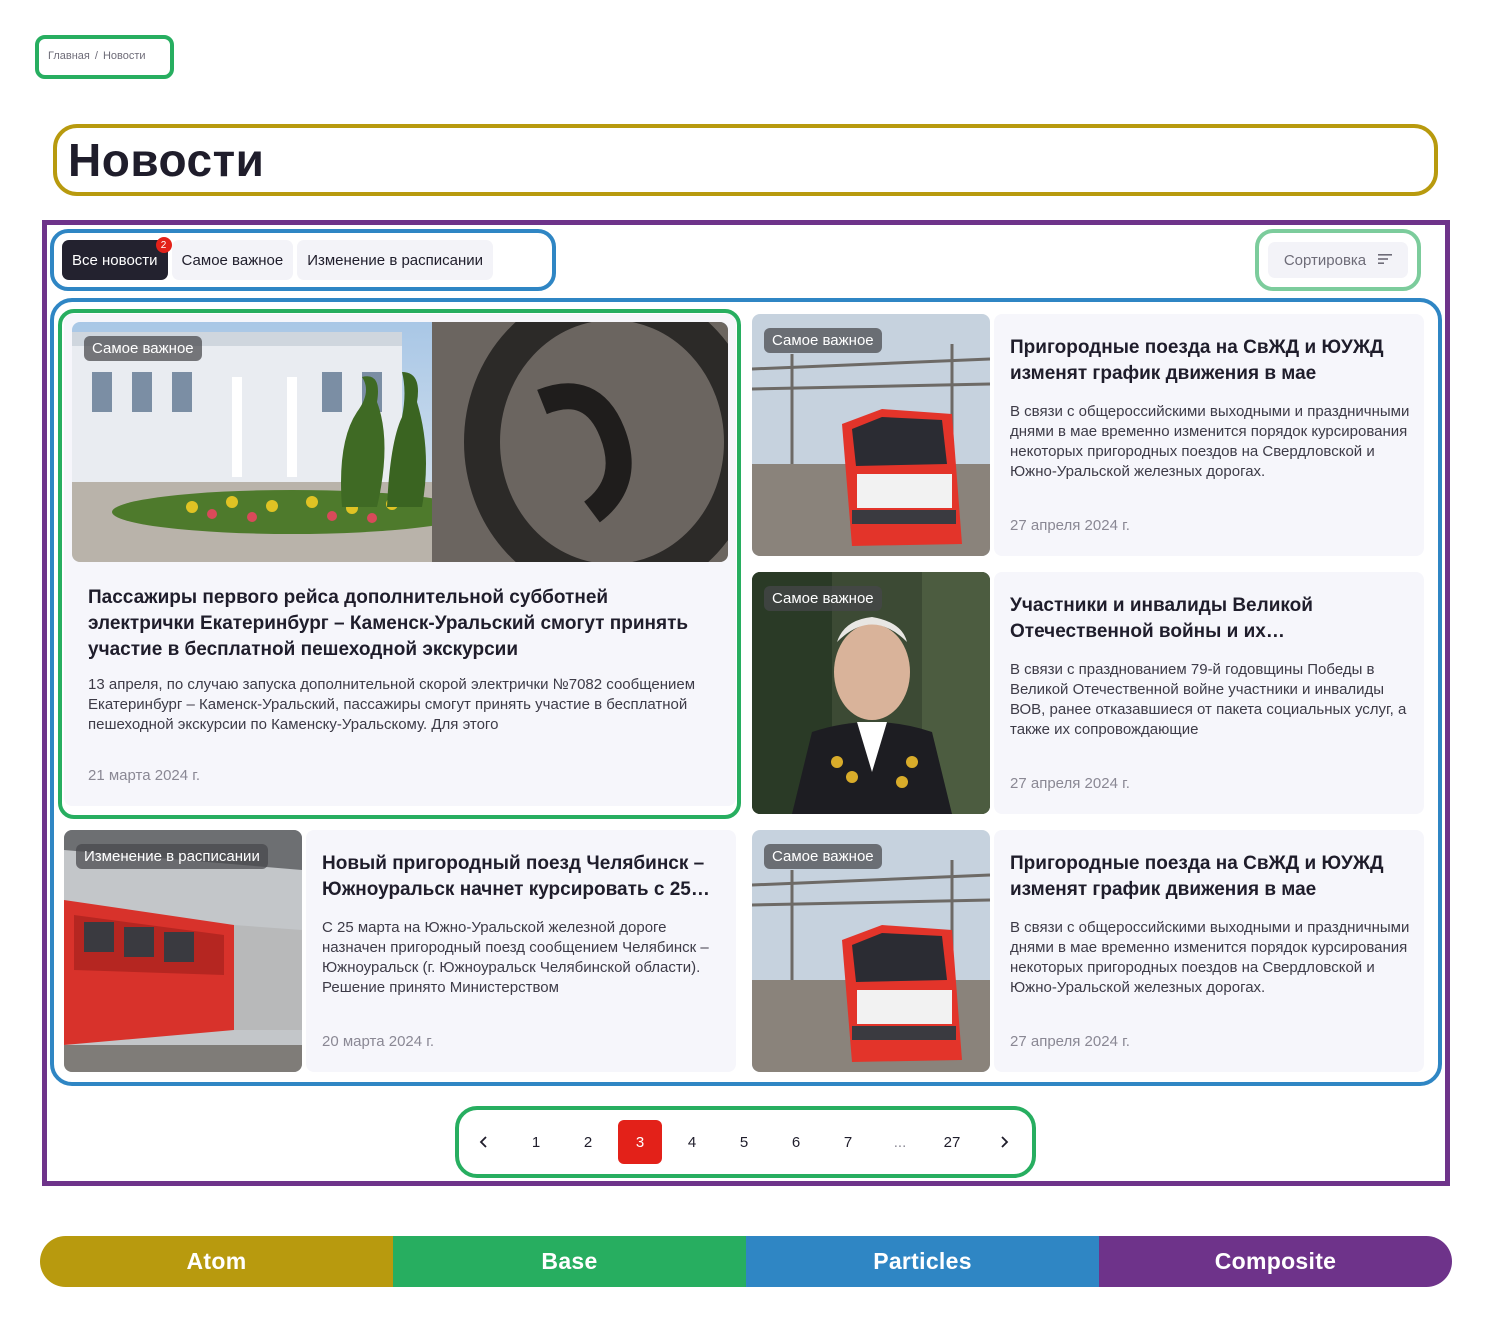 The height and width of the screenshot is (1327, 1492). Describe the element at coordinates (163, 245) in the screenshot. I see `tab-count-badge: 2` at that location.